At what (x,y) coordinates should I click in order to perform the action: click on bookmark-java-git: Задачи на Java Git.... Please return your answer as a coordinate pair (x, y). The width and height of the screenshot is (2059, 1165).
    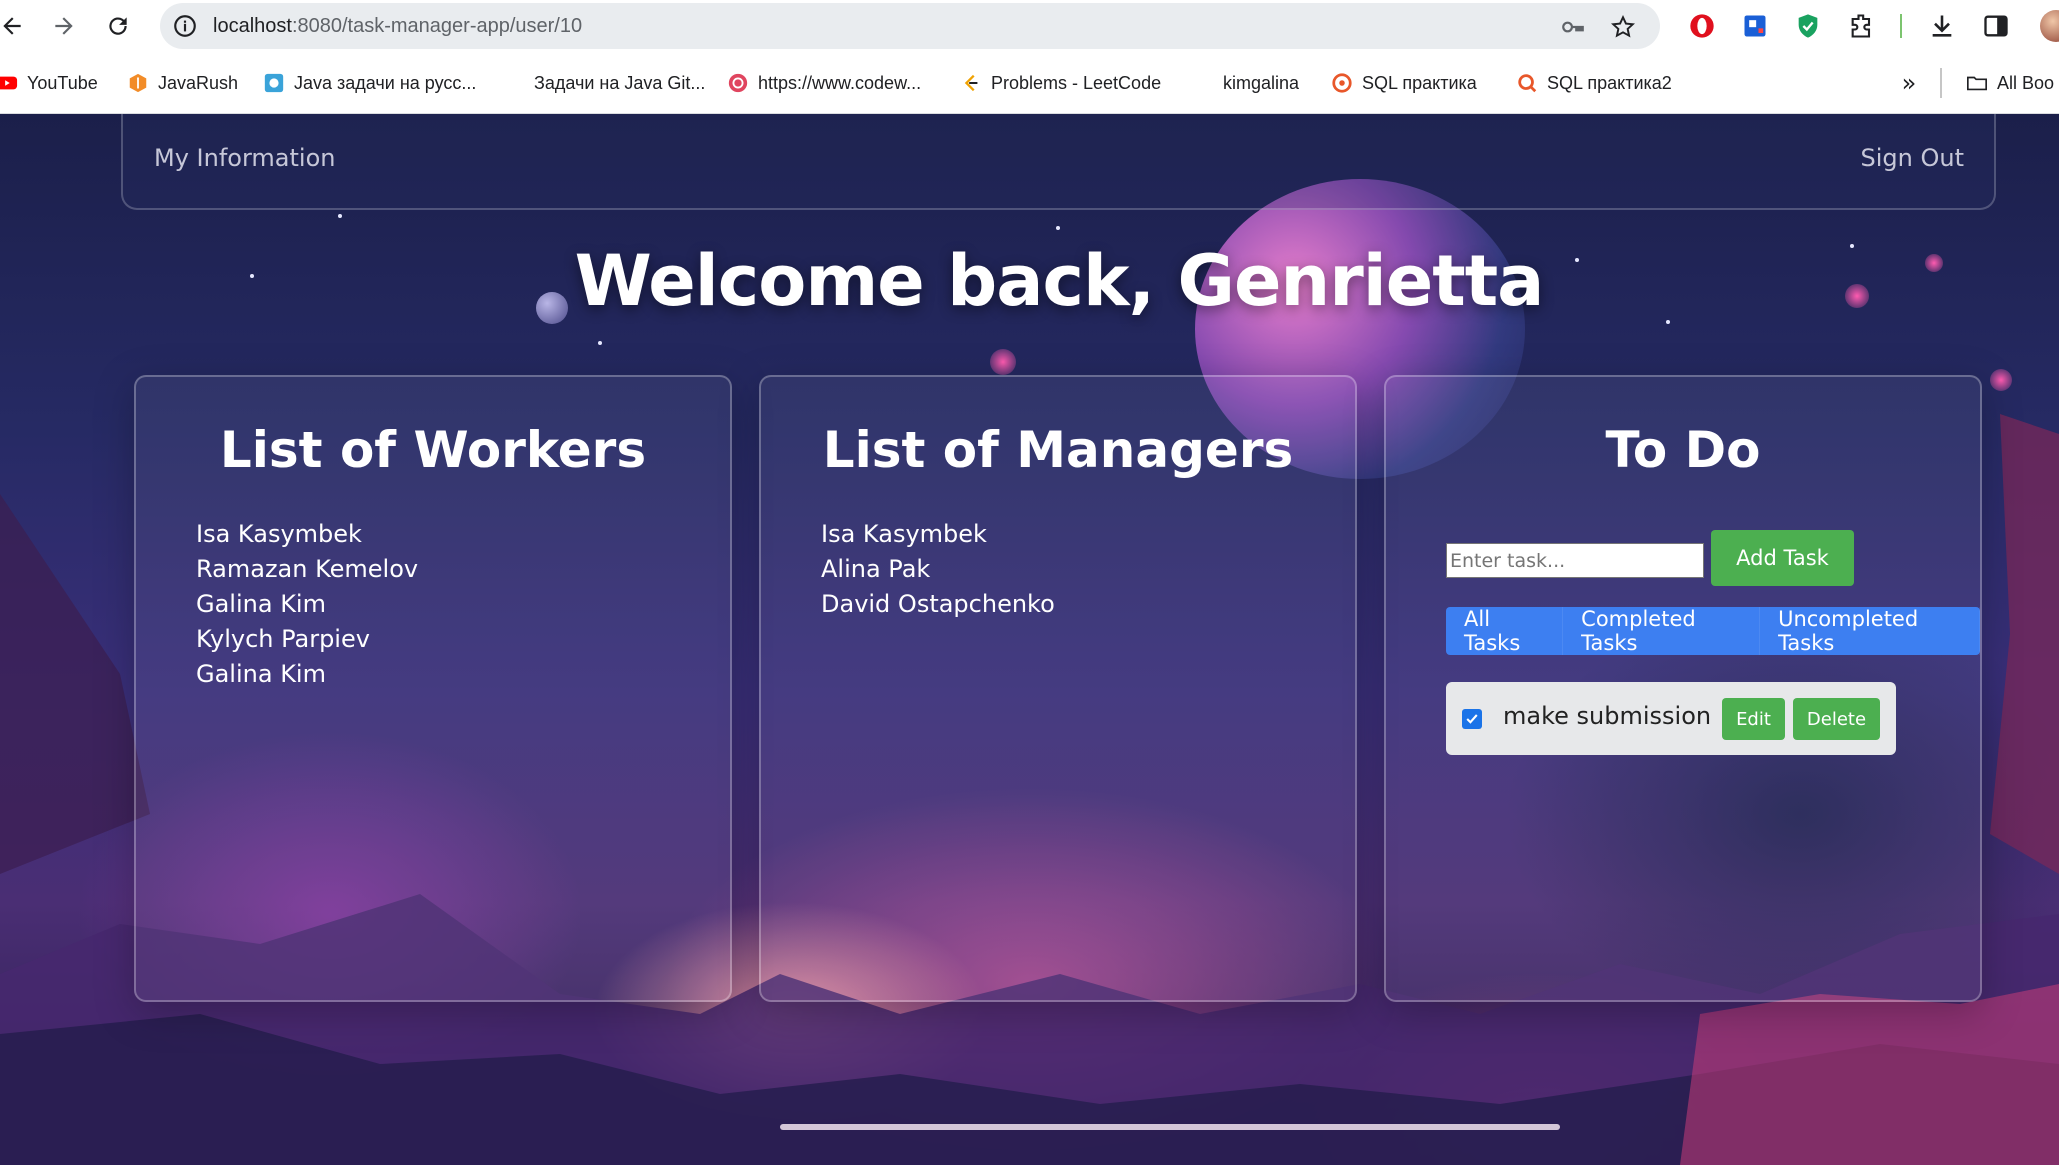
    Looking at the image, I should click on (619, 83).